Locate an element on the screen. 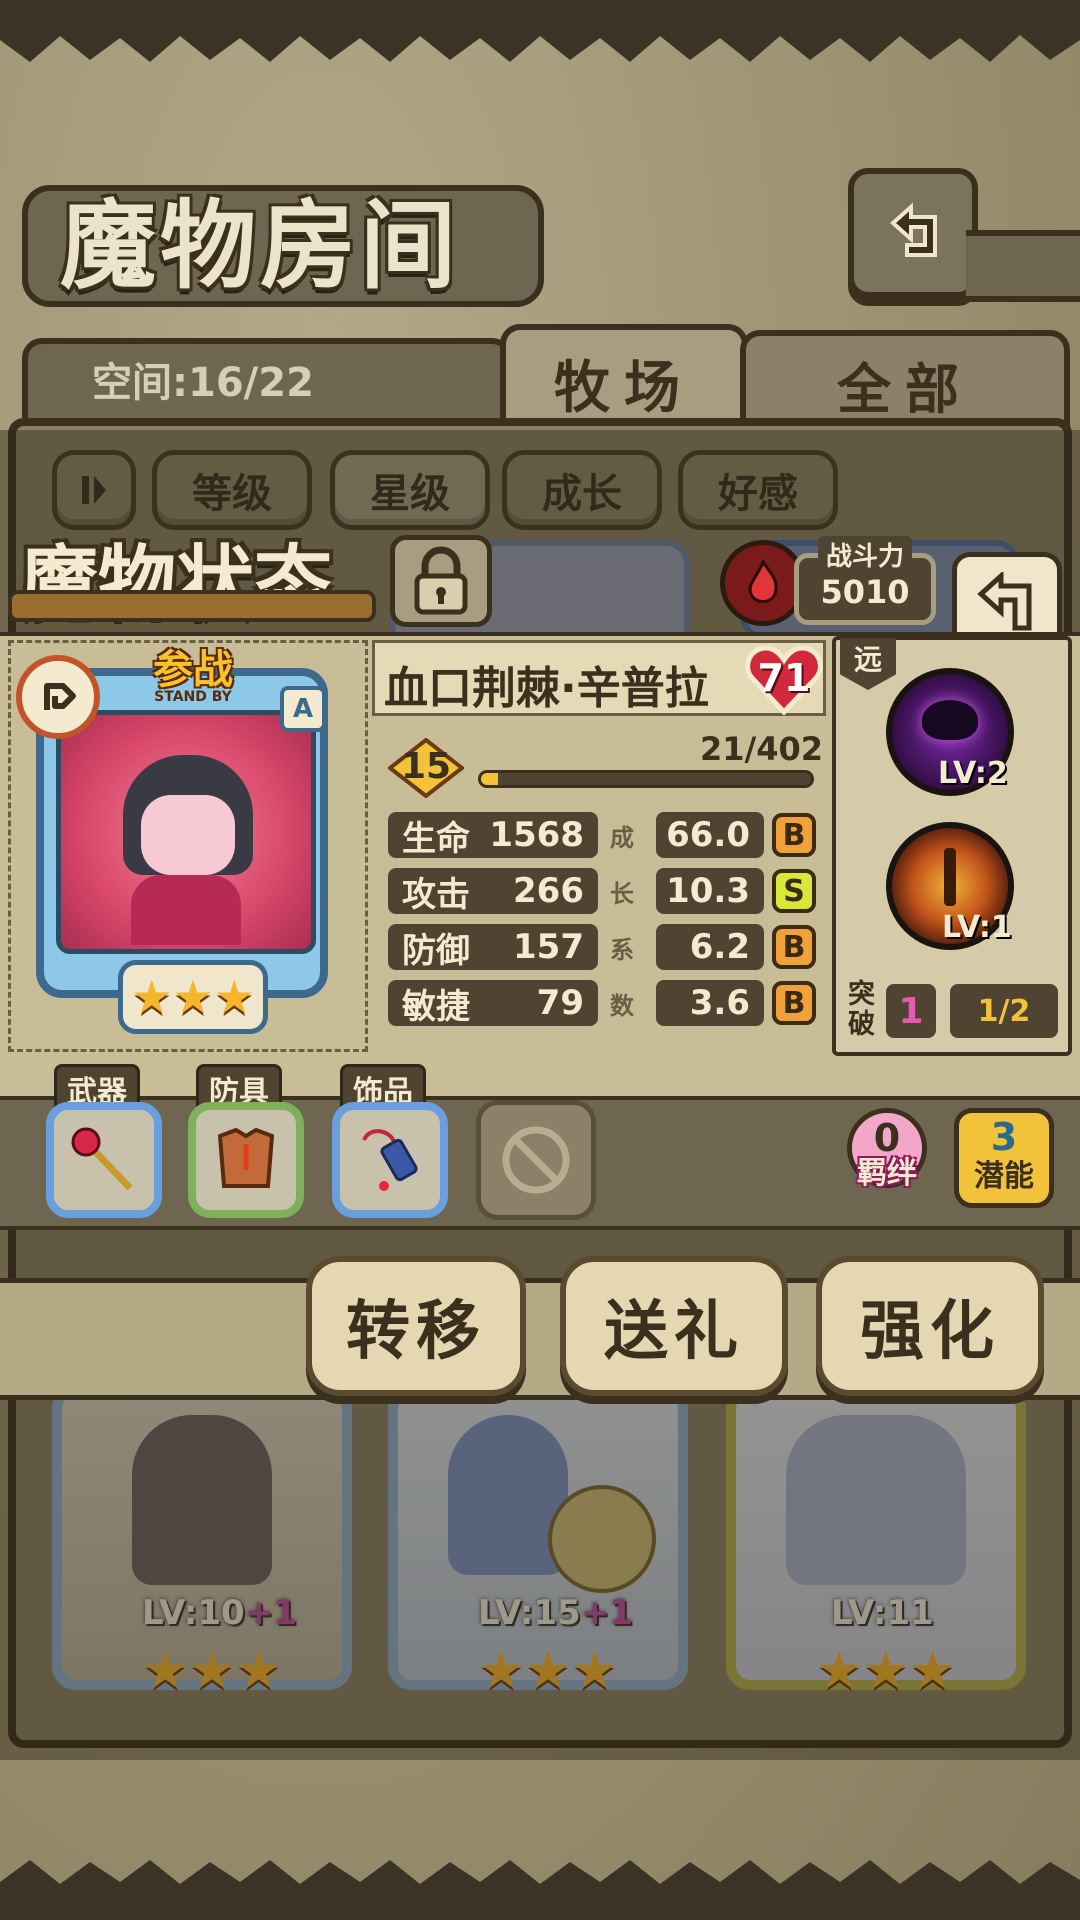  monster-portrait is located at coordinates (186, 832).